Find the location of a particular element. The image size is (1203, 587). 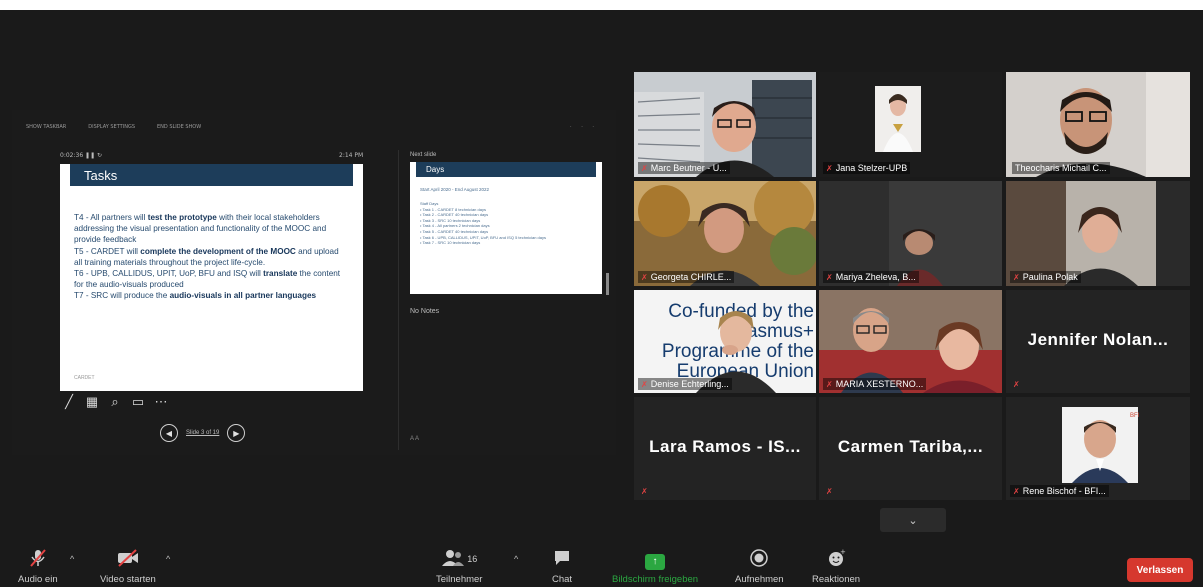

scrollbar is located at coordinates (607, 284).